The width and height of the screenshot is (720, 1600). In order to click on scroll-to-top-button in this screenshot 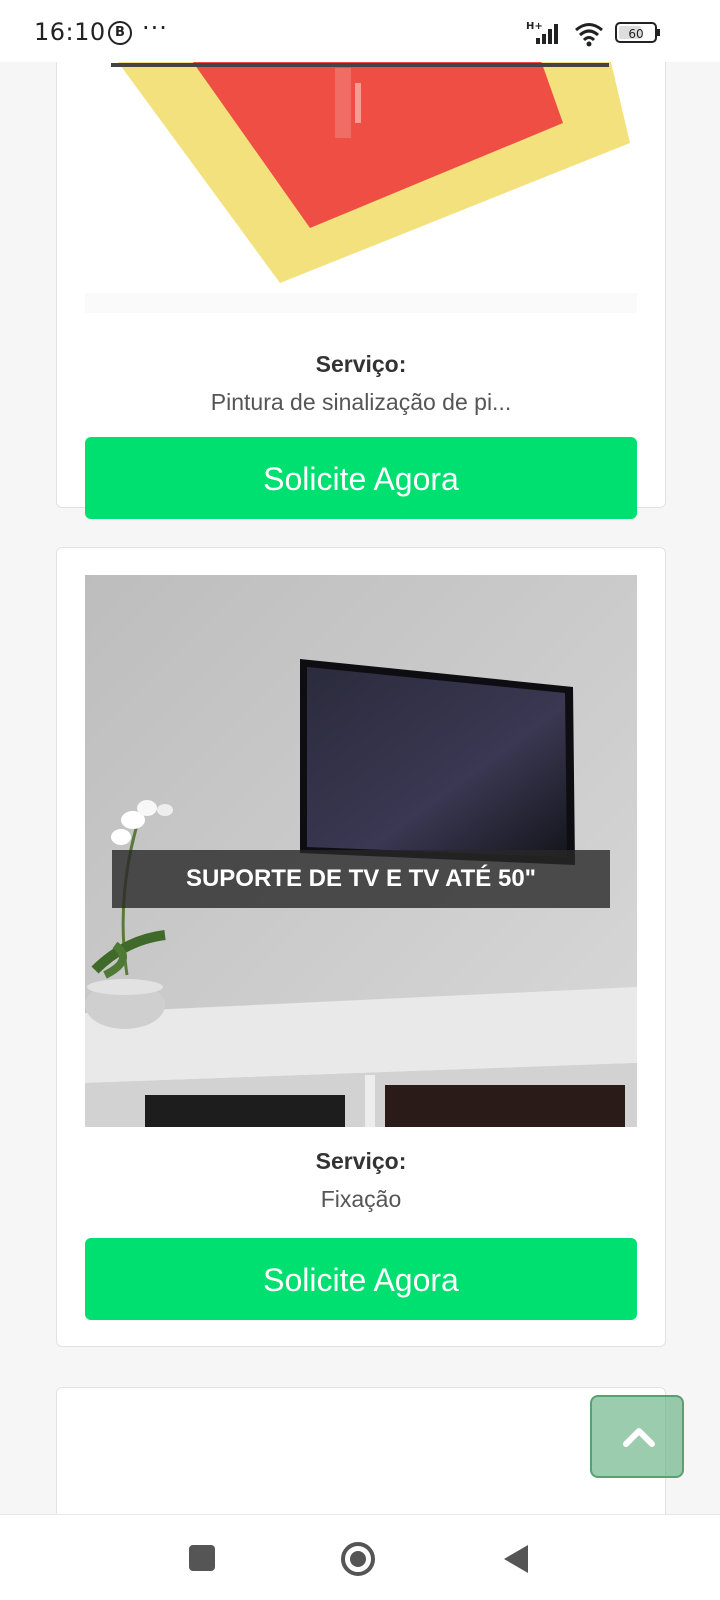, I will do `click(637, 1436)`.